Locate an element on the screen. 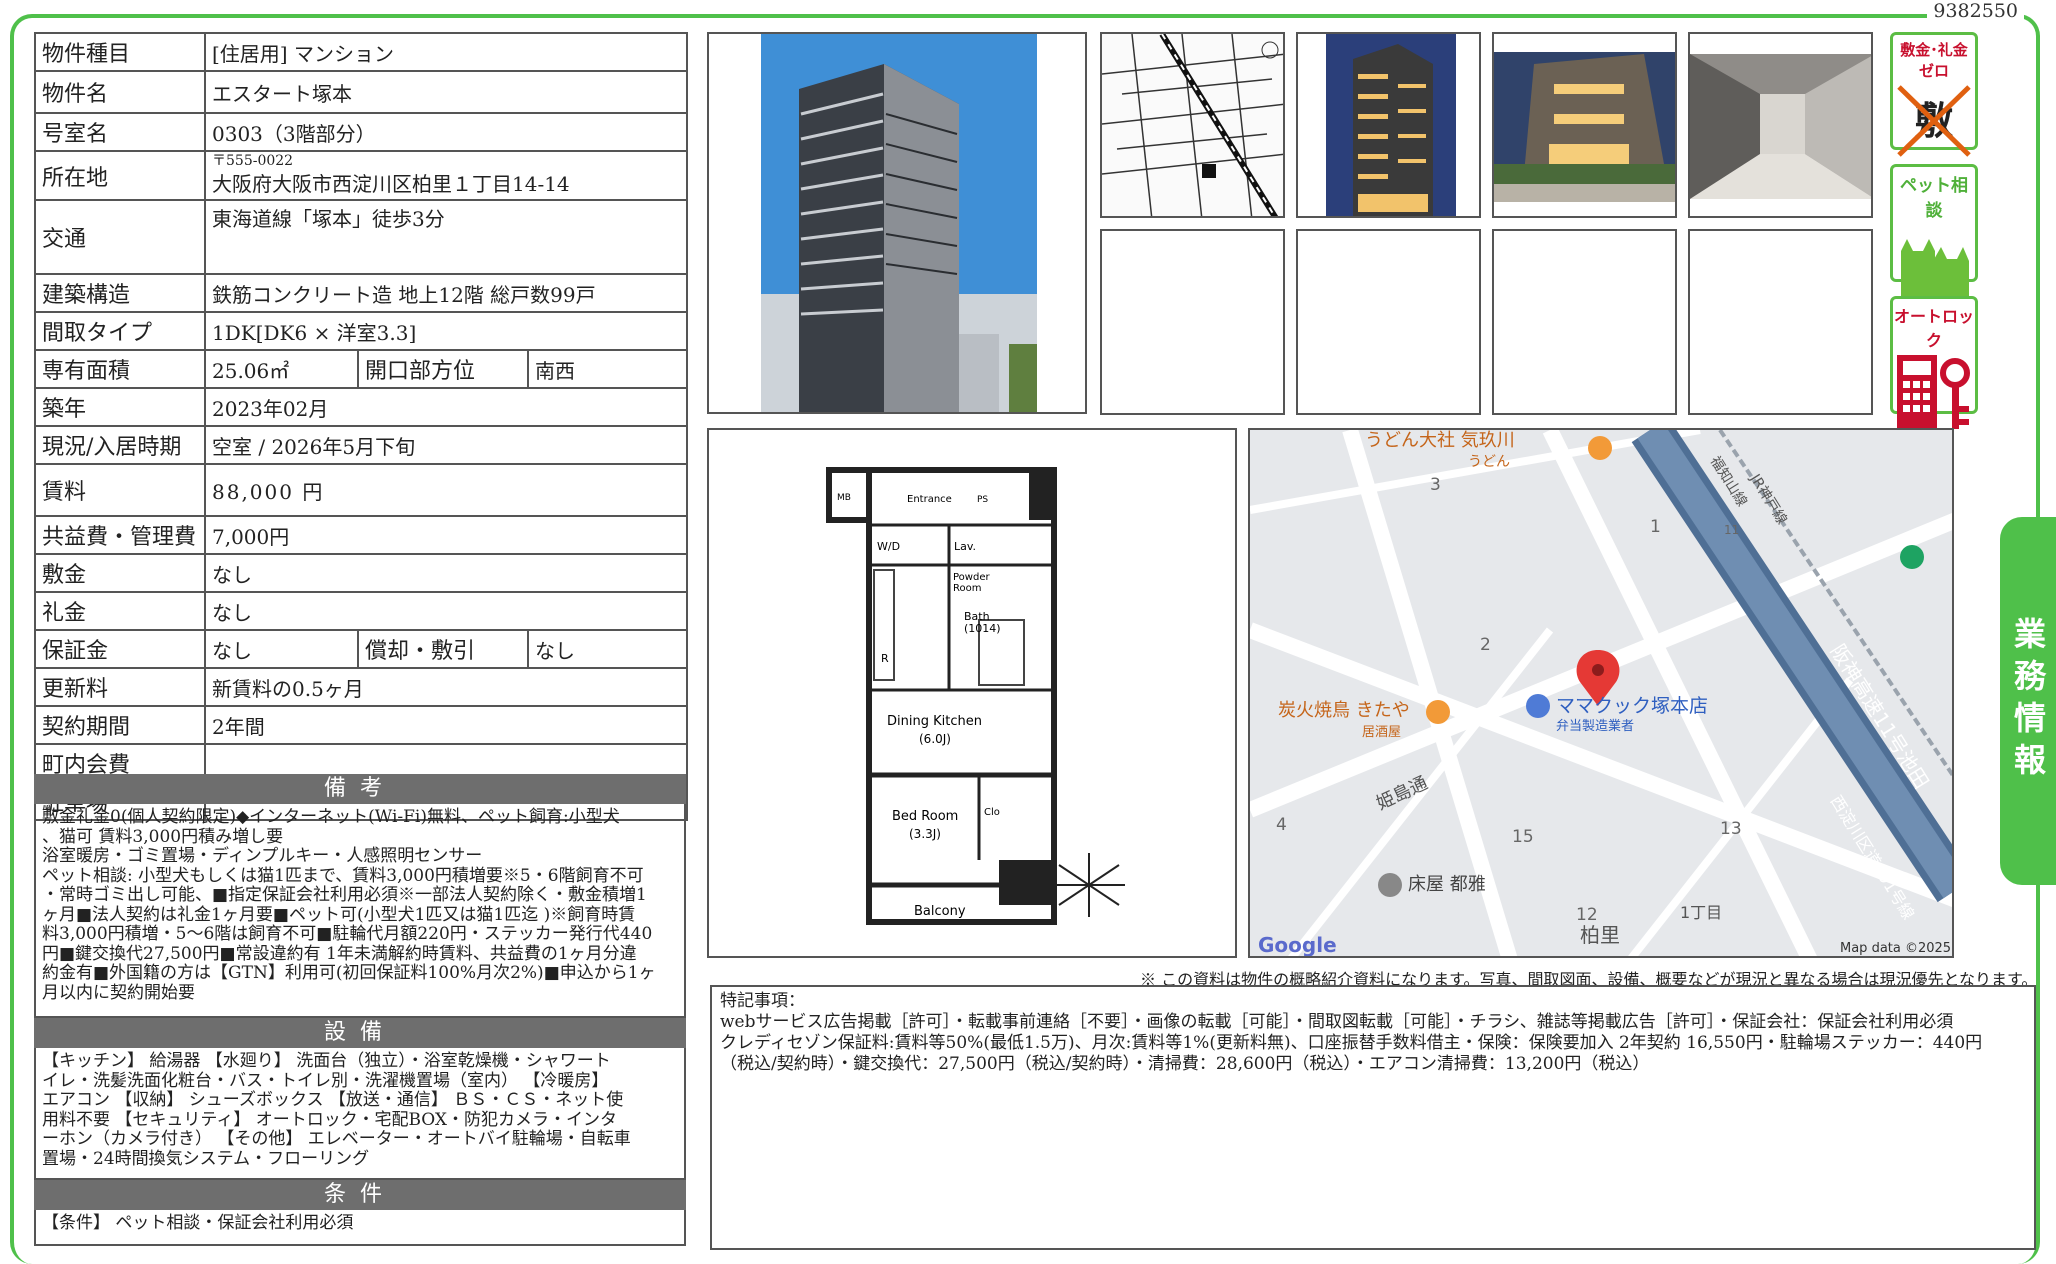  pet-badge-label: ペット相談 is located at coordinates (1934, 198).